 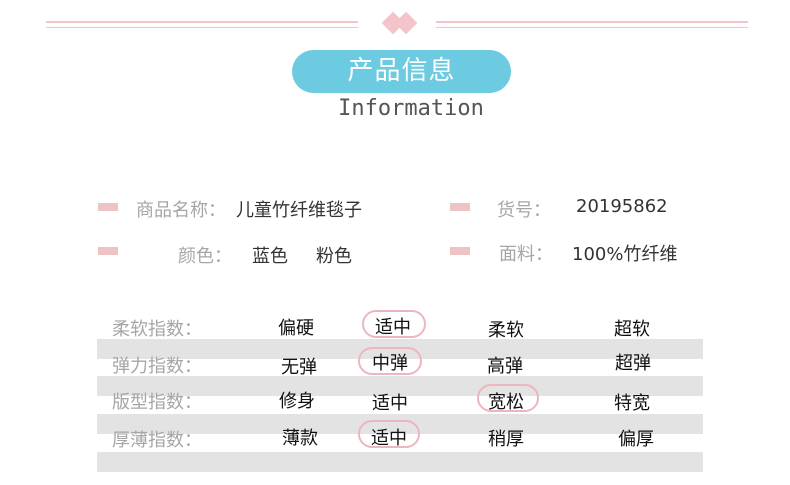 What do you see at coordinates (270, 256) in the screenshot?
I see `color-value-blue: 蓝色` at bounding box center [270, 256].